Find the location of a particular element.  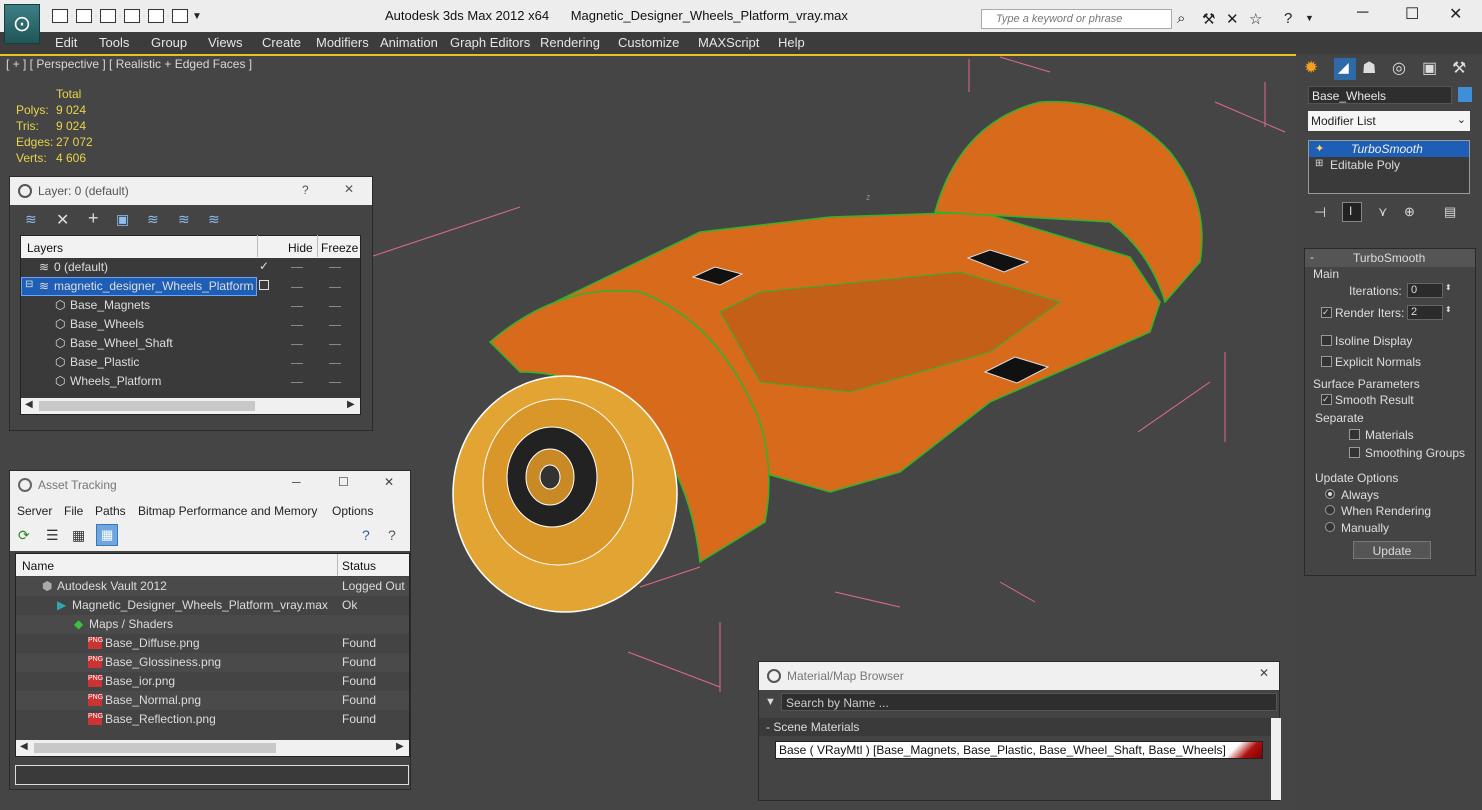

new-file-icon is located at coordinates (60, 16).